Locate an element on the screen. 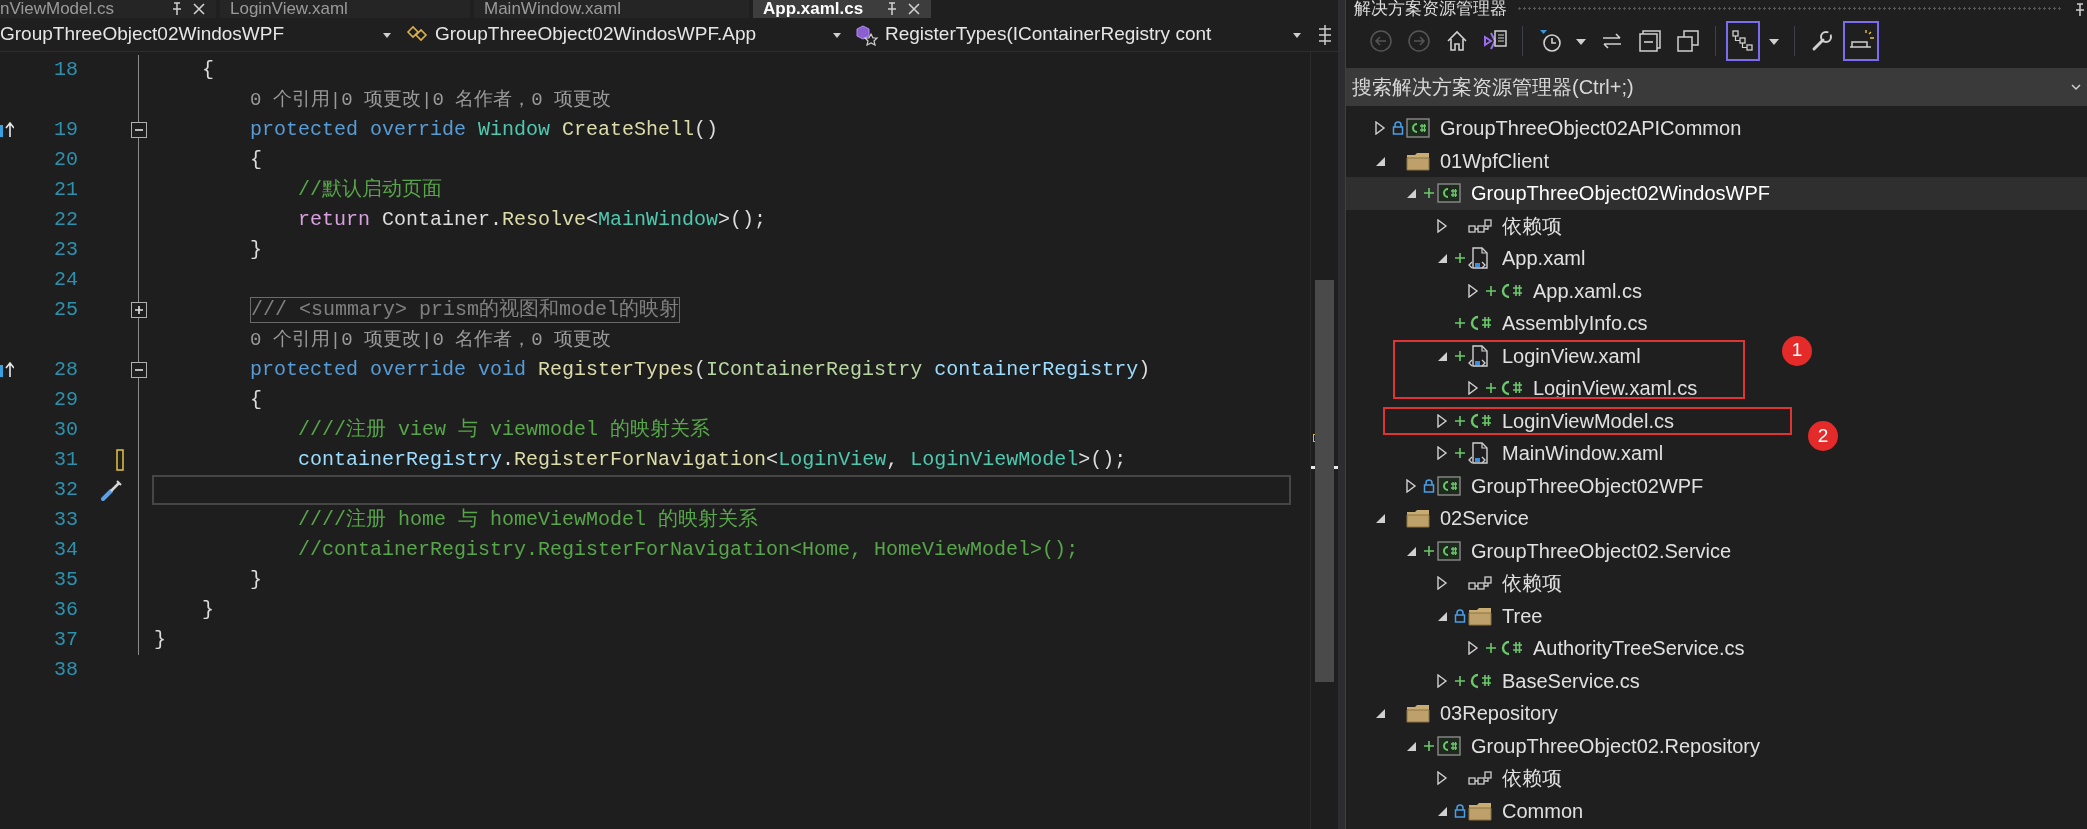 This screenshot has height=829, width=2087. xaml-file-icon is located at coordinates (1478, 453).